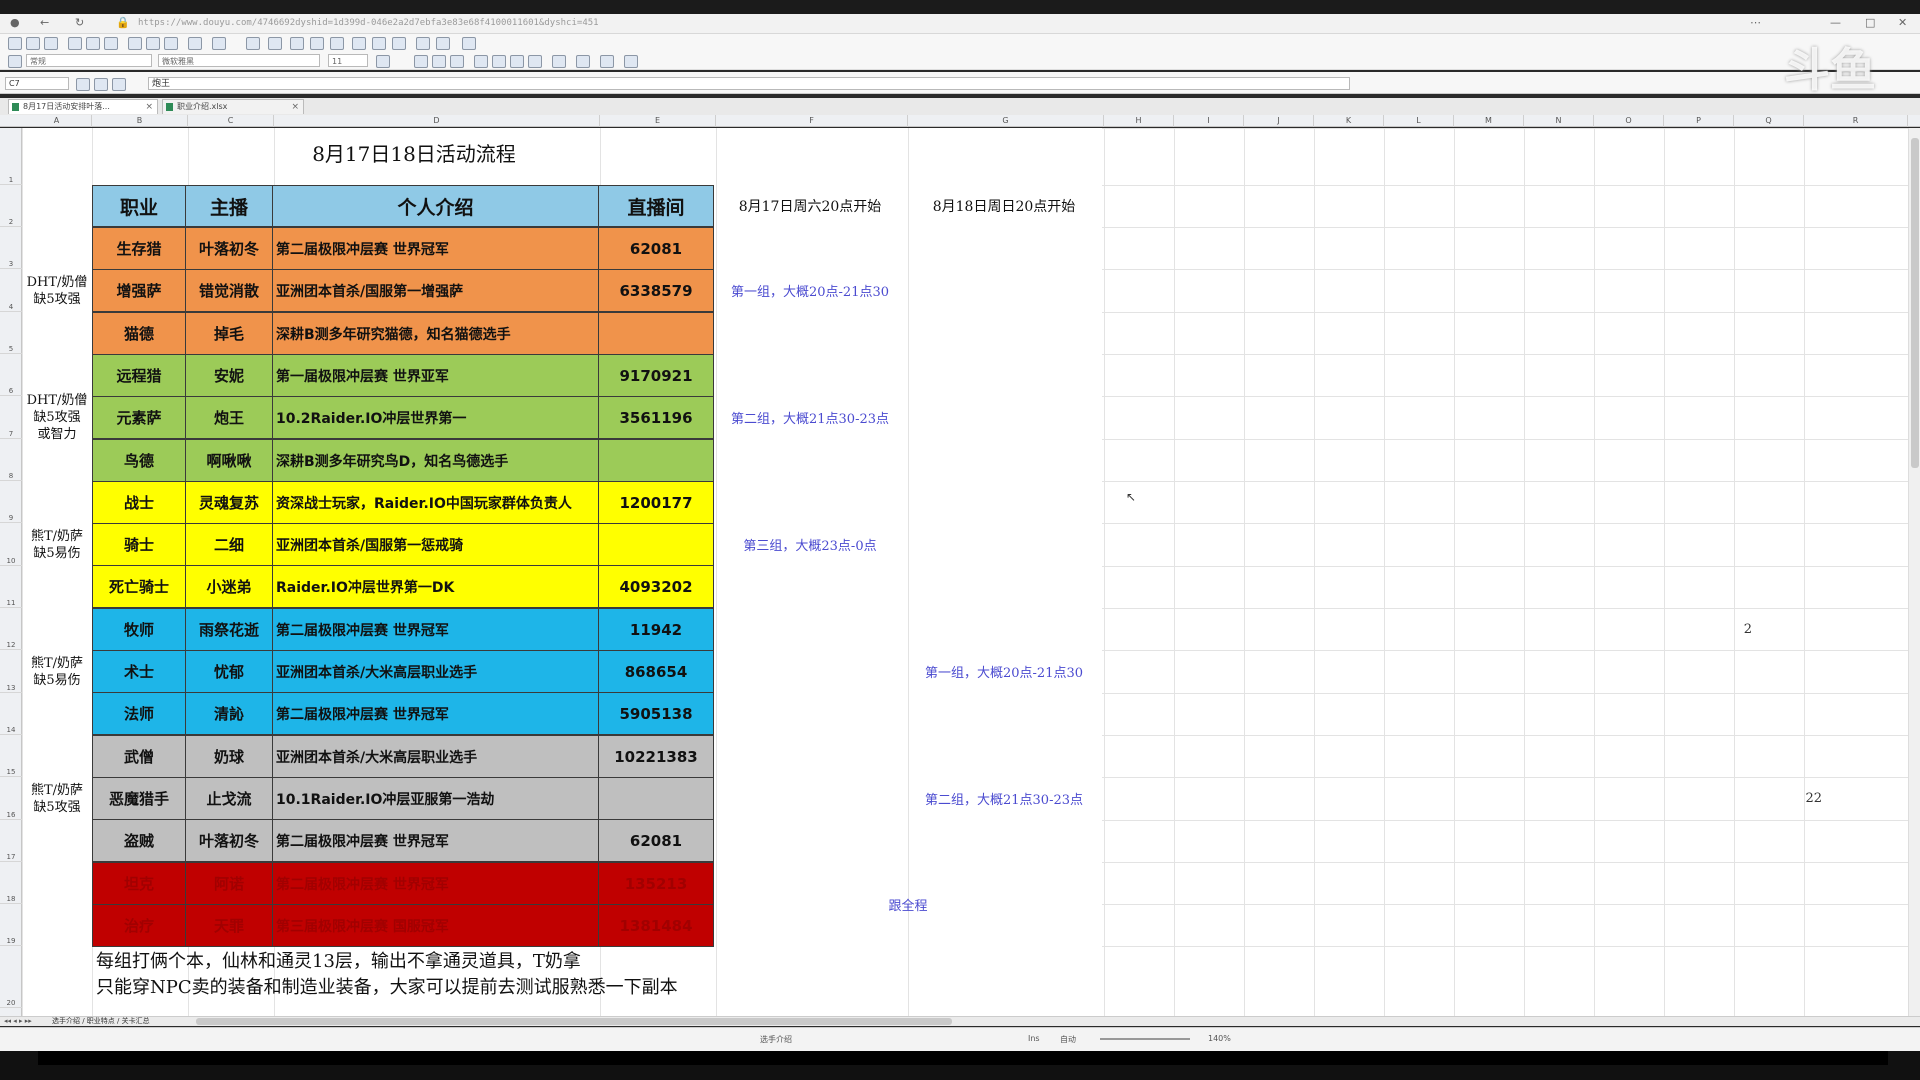 The height and width of the screenshot is (1080, 1920). I want to click on doc-tab-2: 职业介绍.xlsx ×, so click(233, 106).